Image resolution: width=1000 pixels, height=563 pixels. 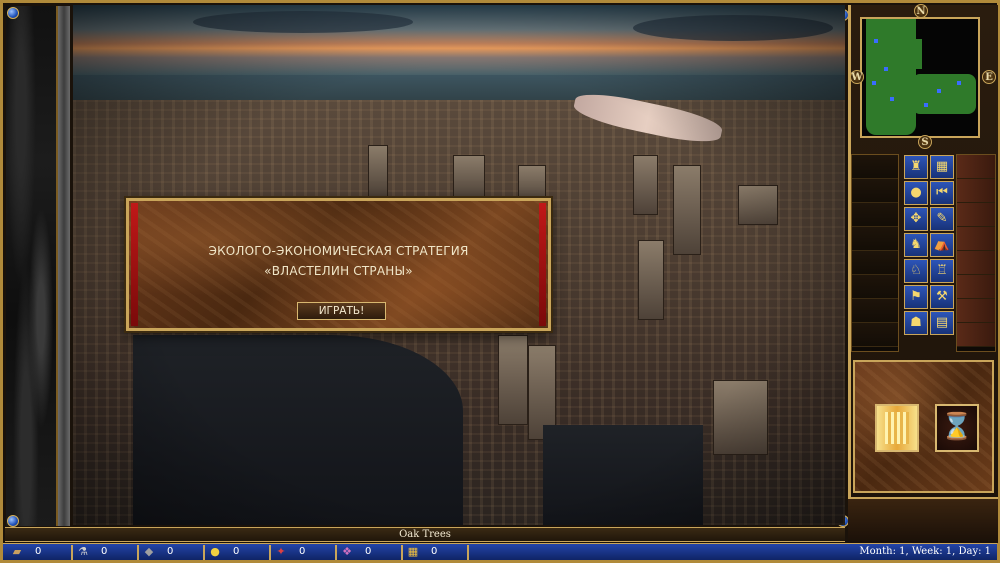 I want to click on town-list, so click(x=976, y=253).